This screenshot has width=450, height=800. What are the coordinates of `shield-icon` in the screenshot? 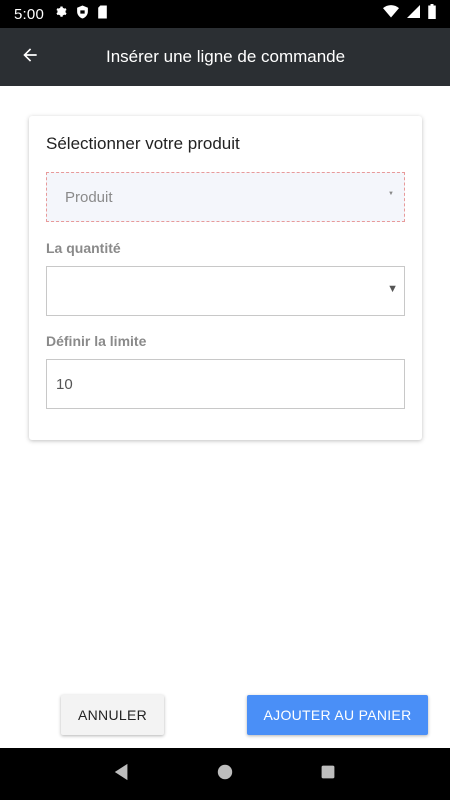 It's located at (82, 14).